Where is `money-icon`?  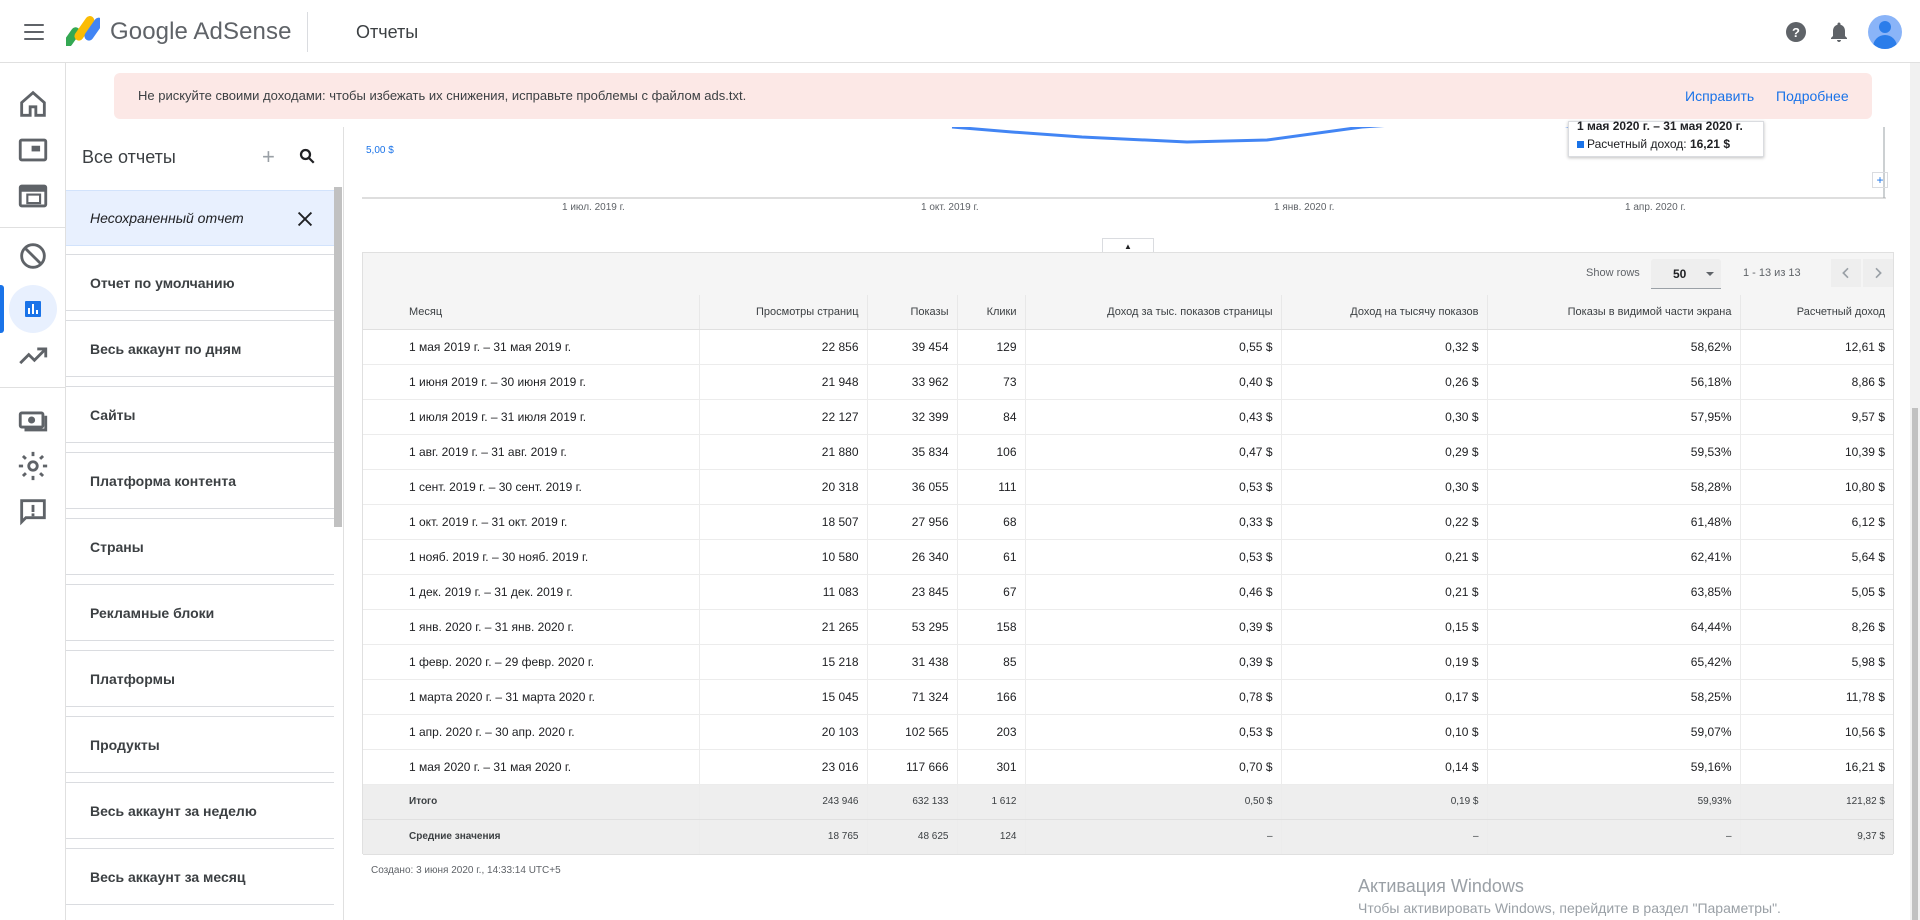 money-icon is located at coordinates (33, 420).